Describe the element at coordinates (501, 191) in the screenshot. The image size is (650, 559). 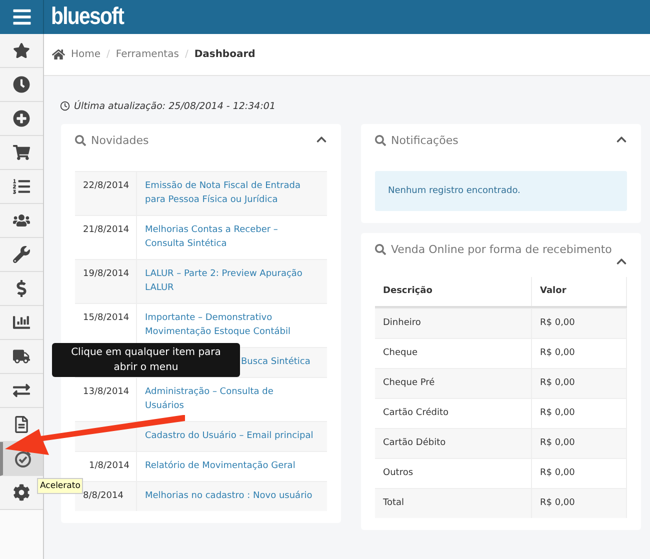
I see `empty-alert: Nenhum registro encontrado.` at that location.